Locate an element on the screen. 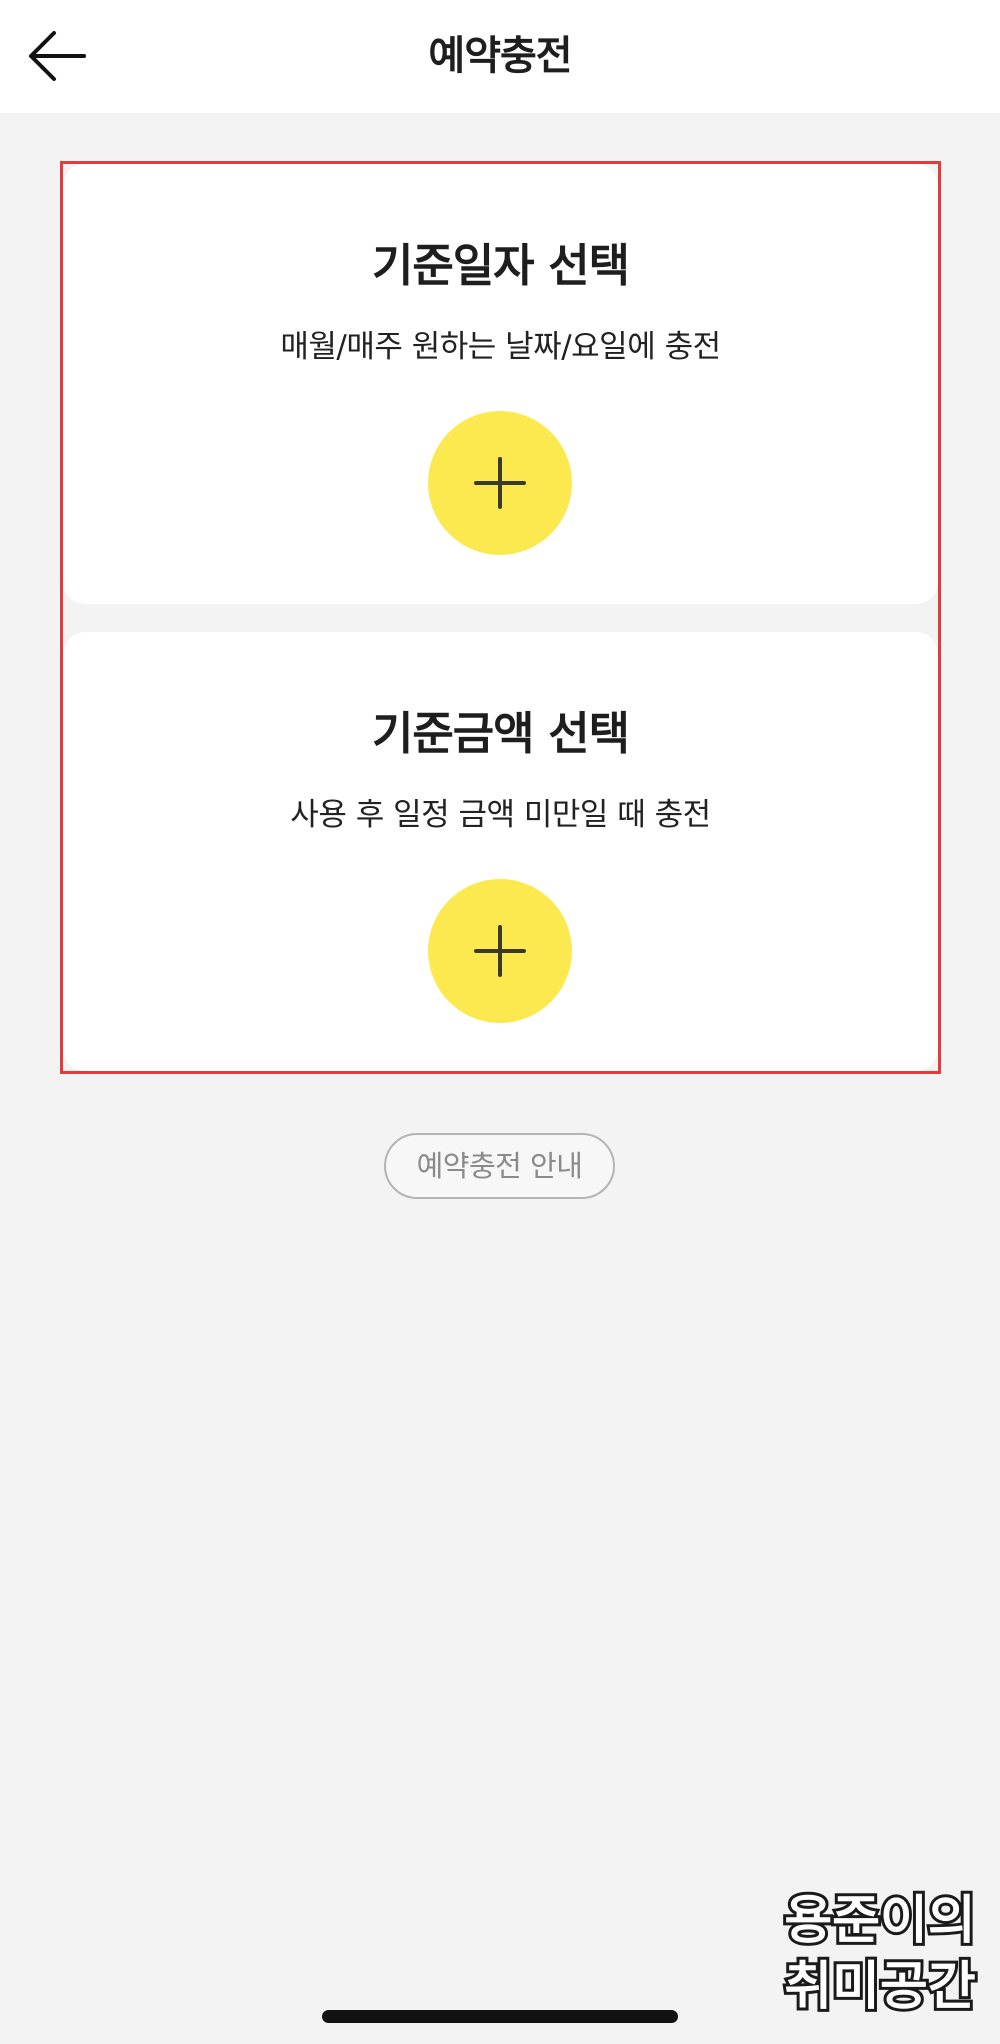  top-app-bar: 예약충전 is located at coordinates (500, 56).